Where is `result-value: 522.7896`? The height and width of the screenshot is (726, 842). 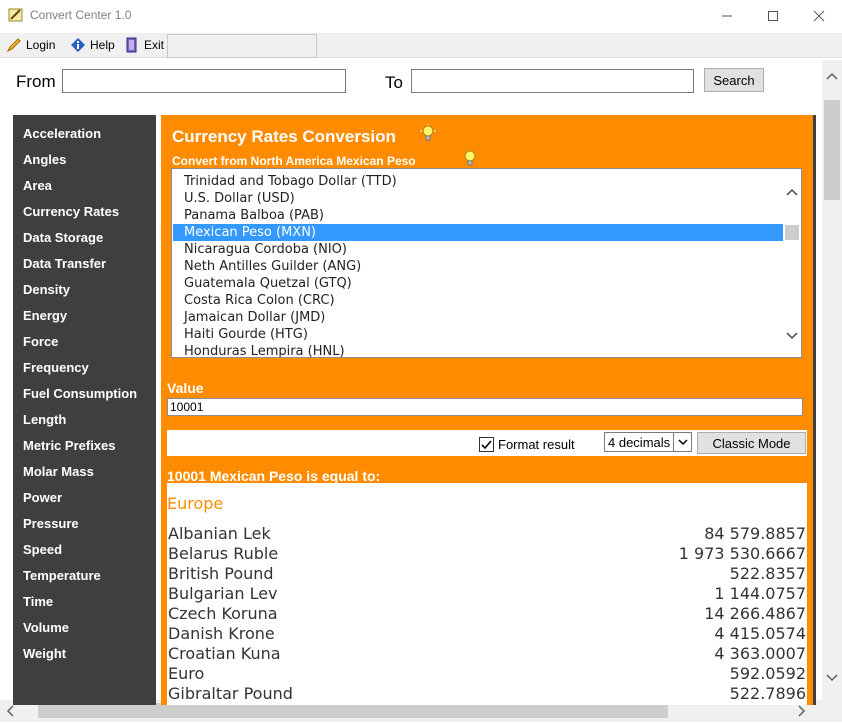 result-value: 522.7896 is located at coordinates (767, 693).